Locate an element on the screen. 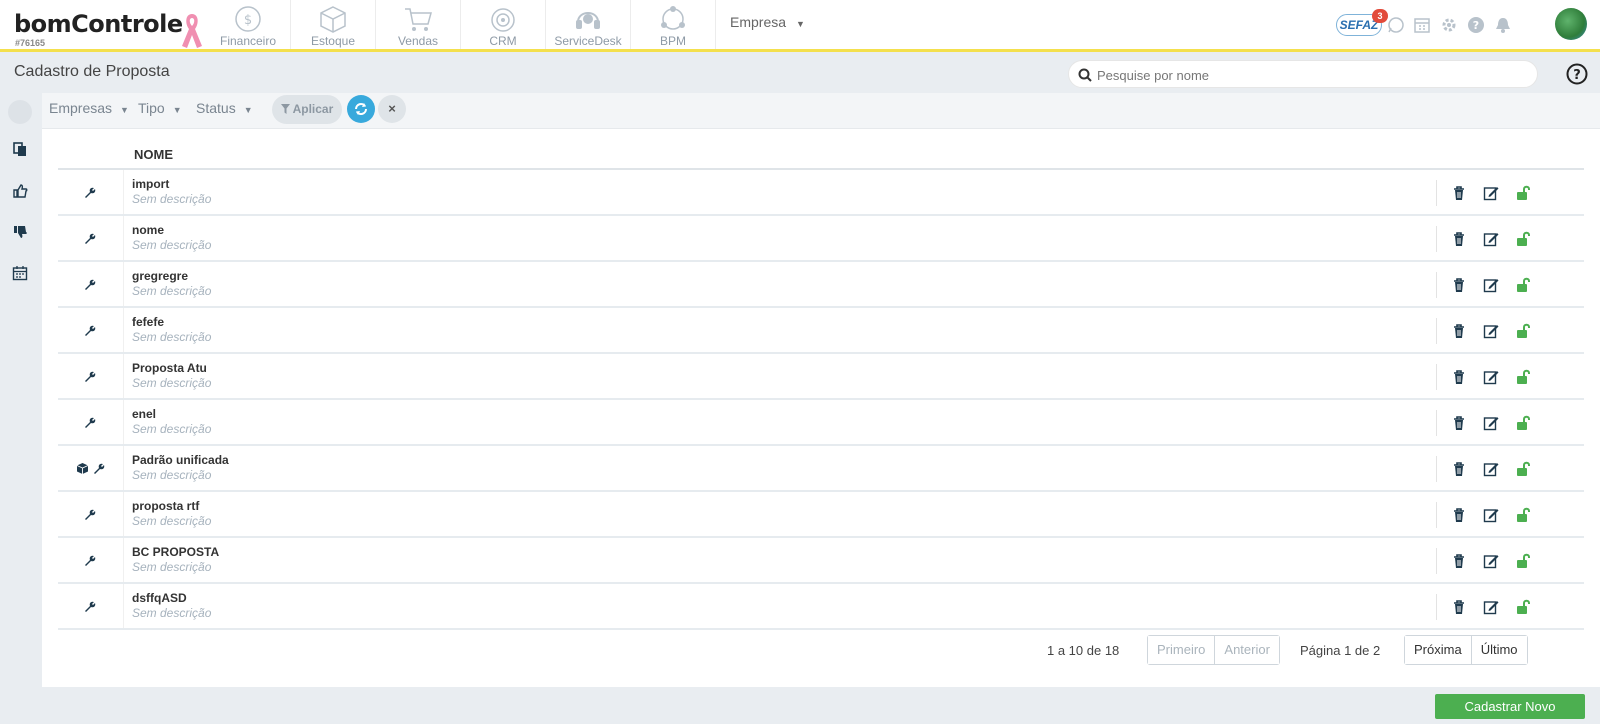 This screenshot has height=724, width=1600. table-row: dsffqASD Sem descrição is located at coordinates (821, 607).